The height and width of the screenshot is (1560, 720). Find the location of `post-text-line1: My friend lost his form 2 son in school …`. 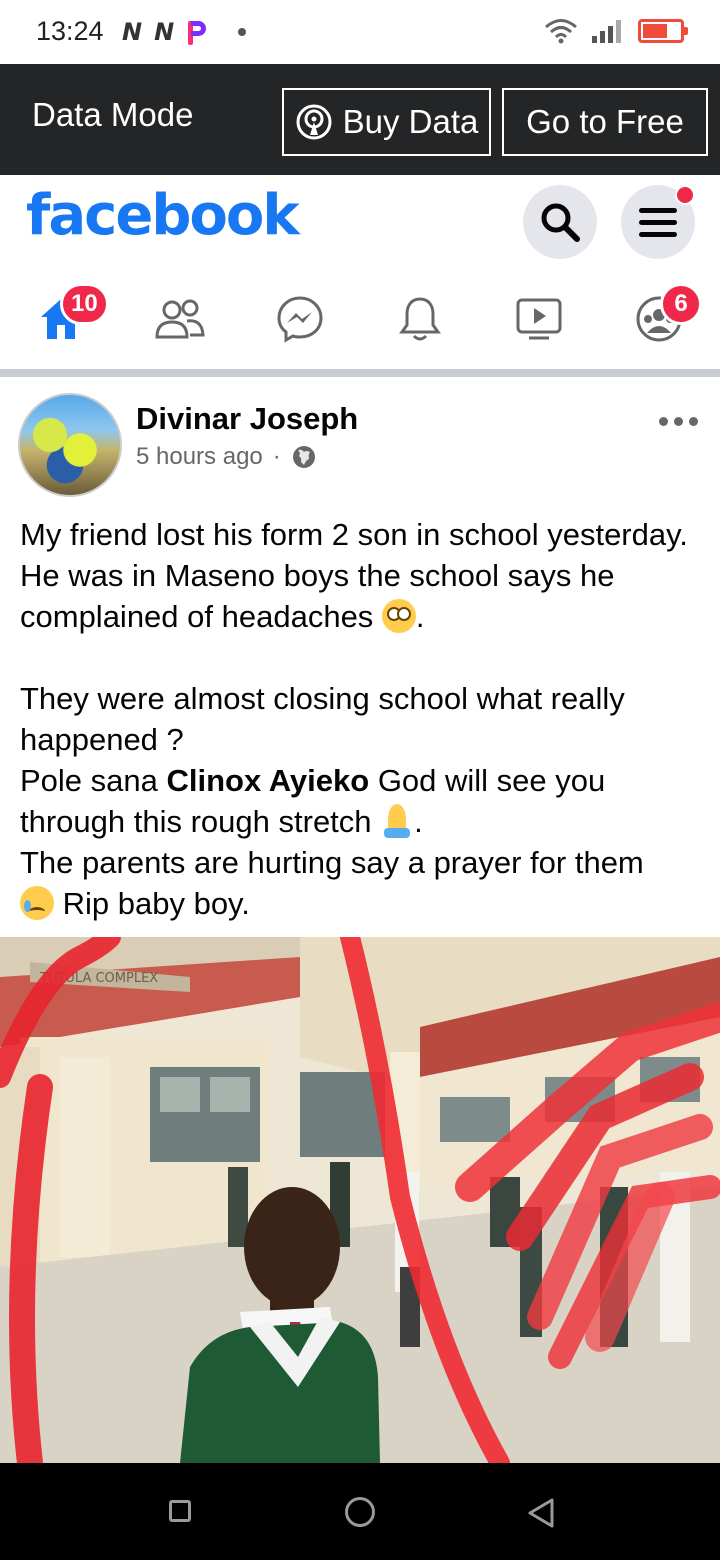

post-text-line1: My friend lost his form 2 son in school … is located at coordinates (354, 575).